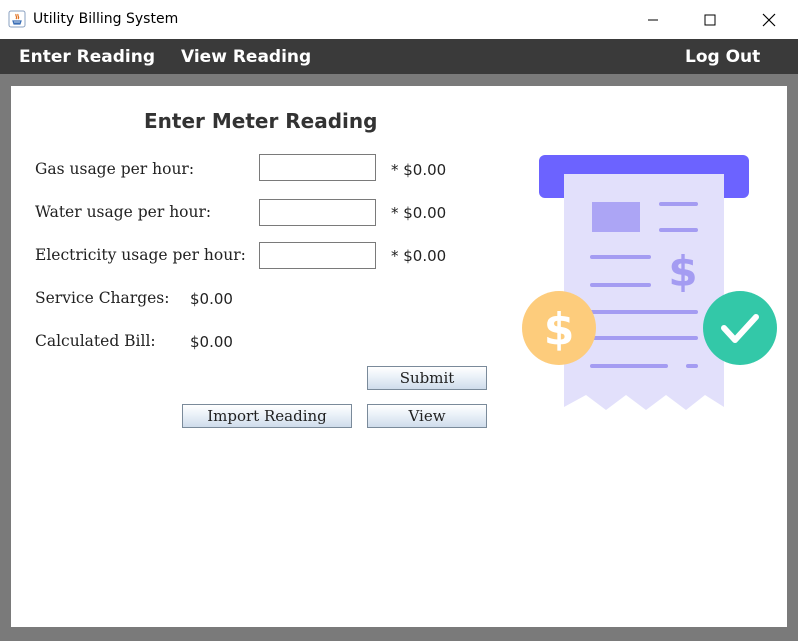 This screenshot has width=798, height=641. I want to click on maximize-icon, so click(710, 19).